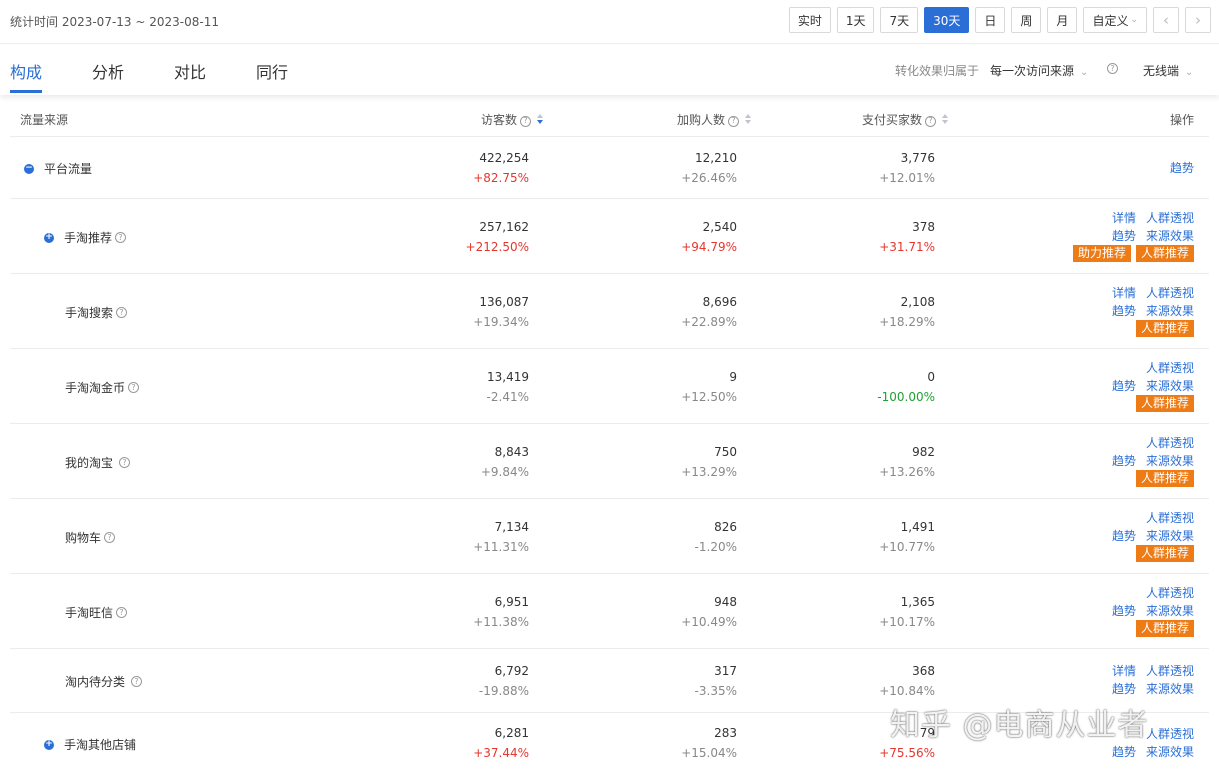 The width and height of the screenshot is (1219, 769). What do you see at coordinates (716, 158) in the screenshot?
I see `carts-value: 12,210` at bounding box center [716, 158].